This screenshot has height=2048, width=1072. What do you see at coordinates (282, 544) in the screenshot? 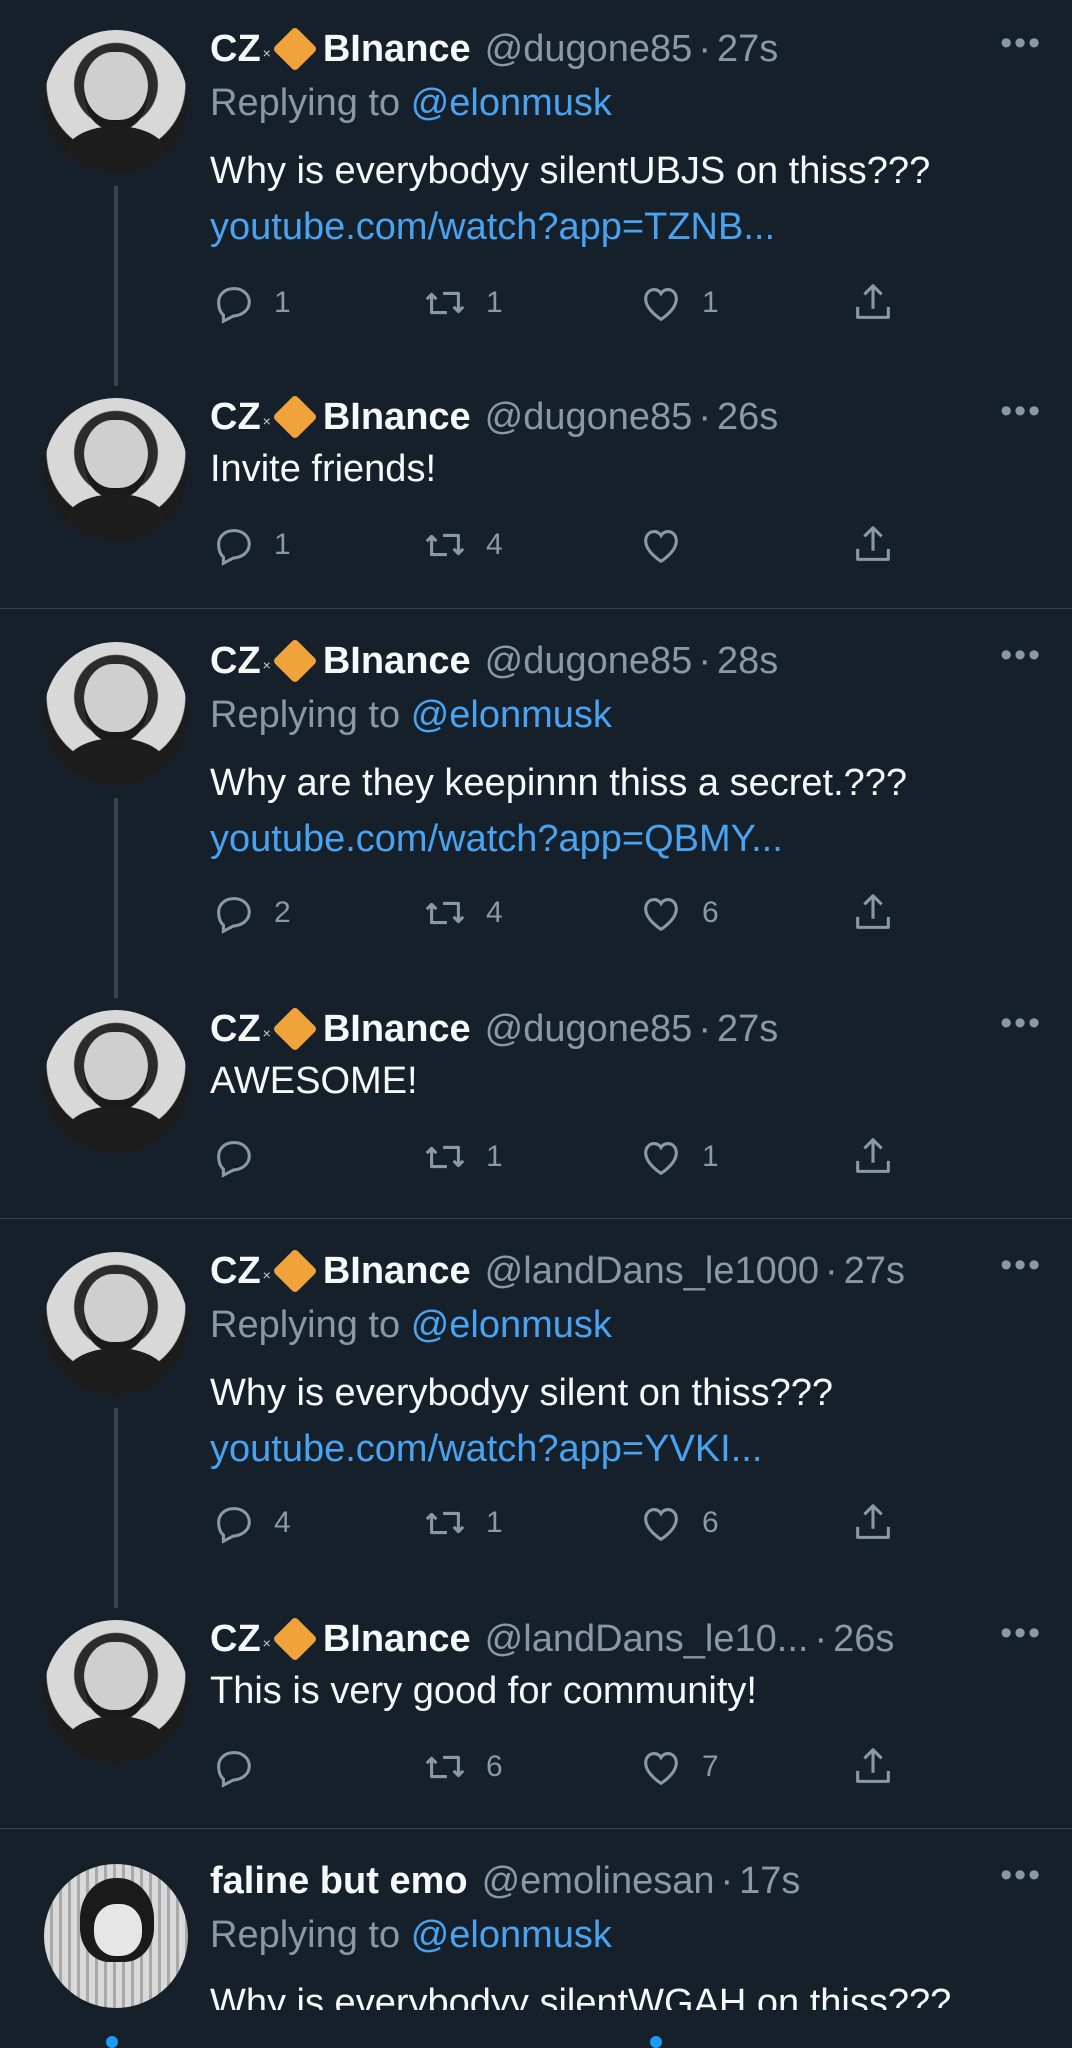
I see `reply-count: 1` at bounding box center [282, 544].